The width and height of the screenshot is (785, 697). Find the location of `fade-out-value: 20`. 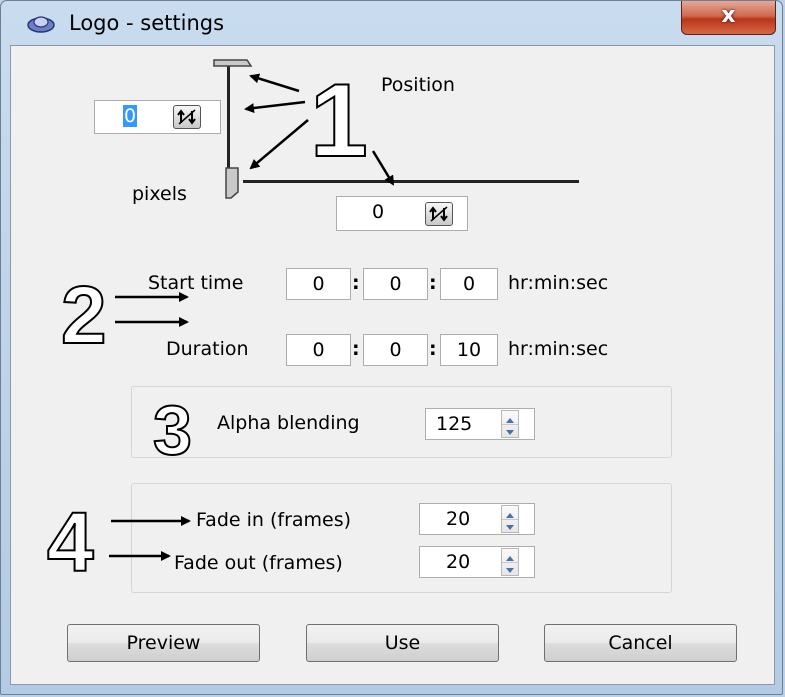

fade-out-value: 20 is located at coordinates (458, 562).